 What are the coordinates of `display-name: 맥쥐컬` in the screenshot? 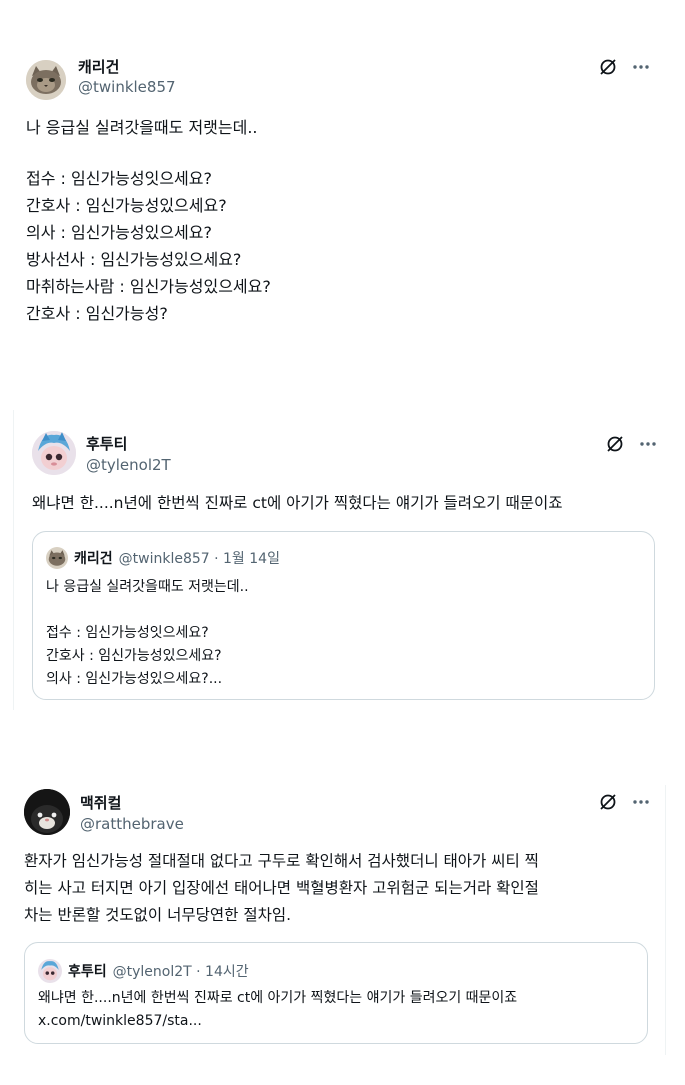 It's located at (100, 802).